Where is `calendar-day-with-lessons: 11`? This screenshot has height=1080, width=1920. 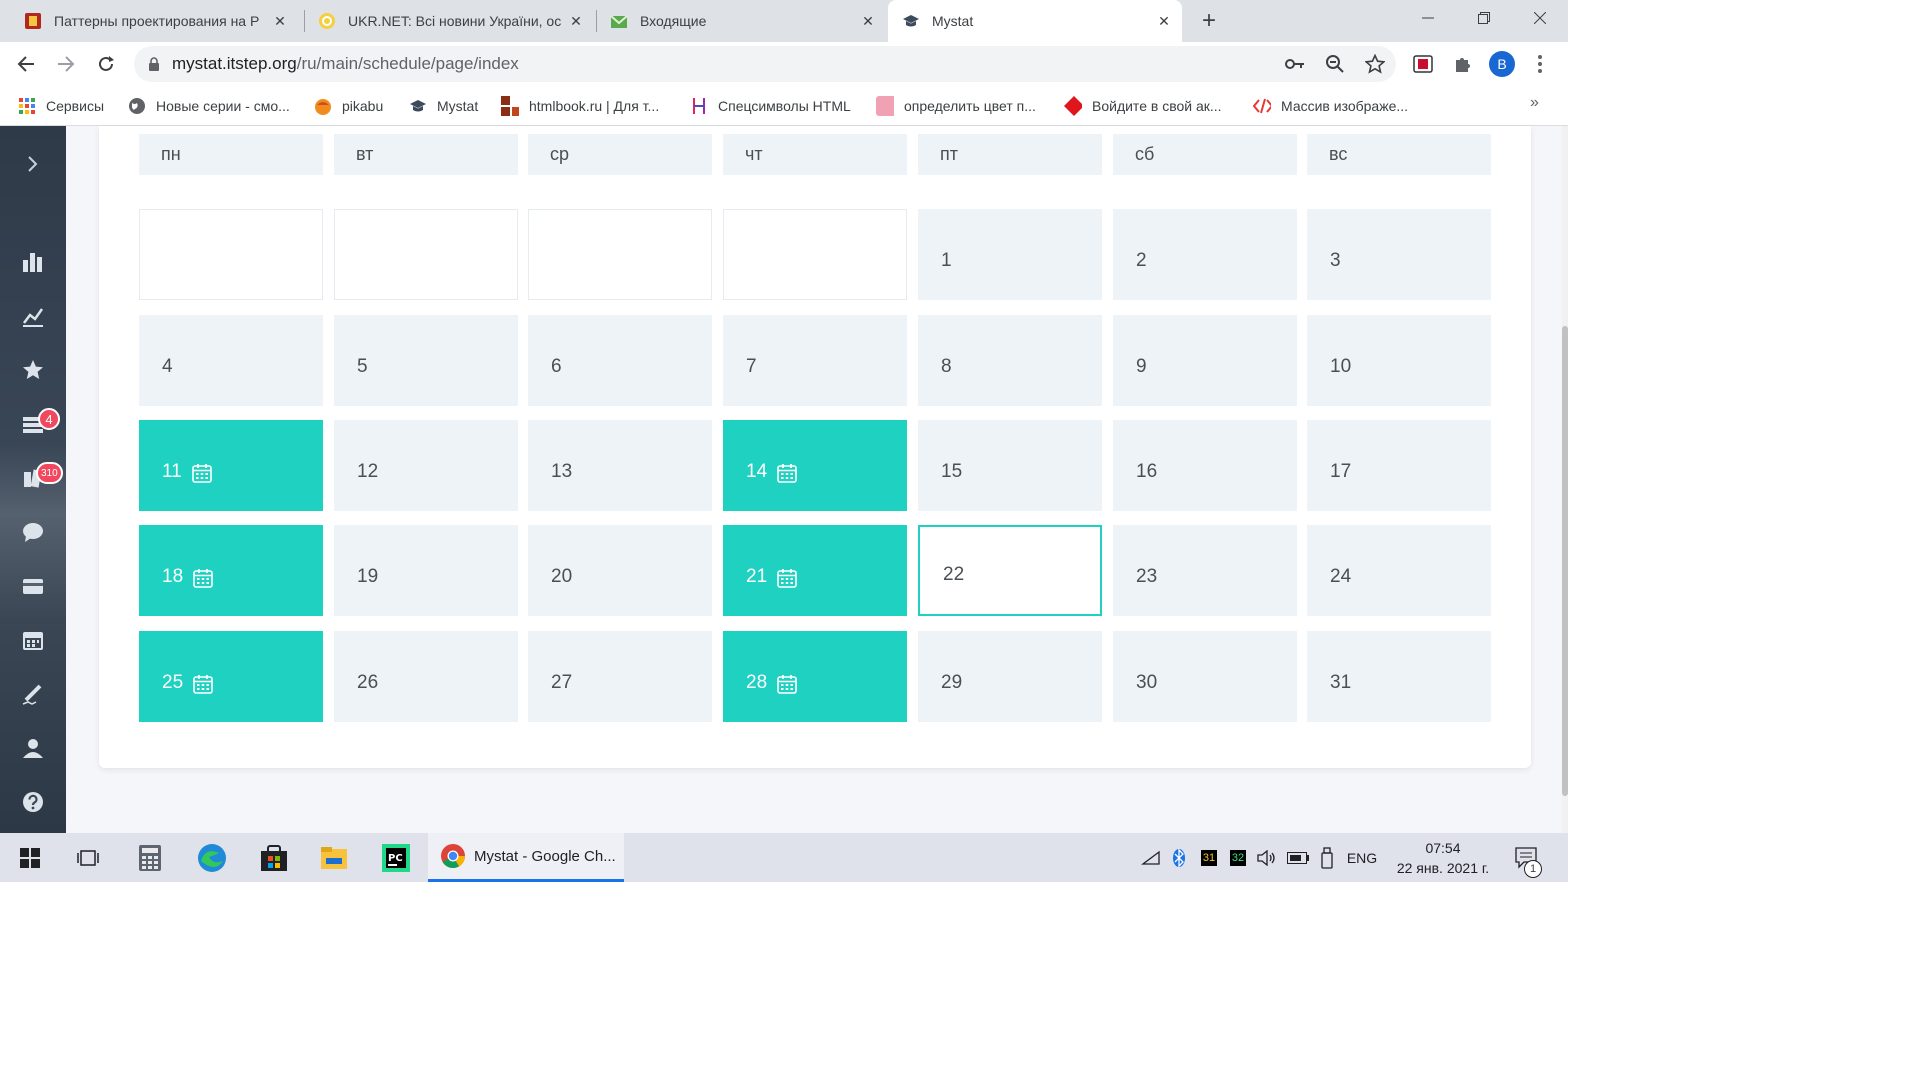
calendar-day-with-lessons: 11 is located at coordinates (231, 465).